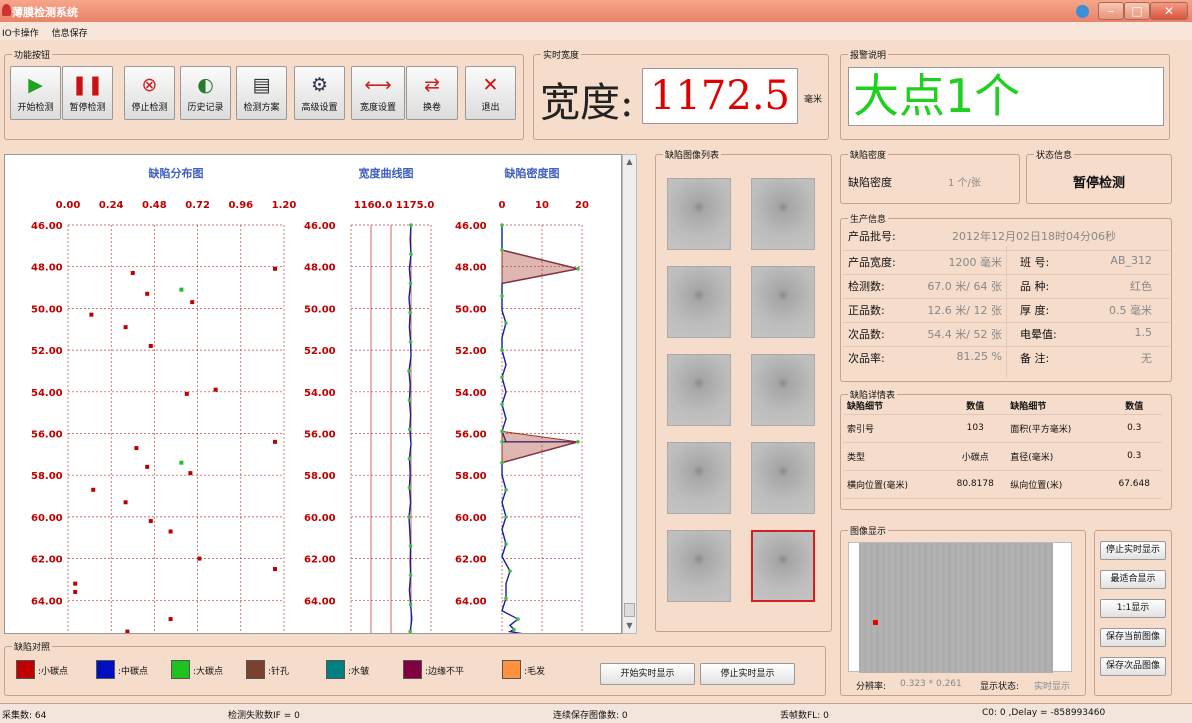 The width and height of the screenshot is (1192, 723). I want to click on image-button-0: 停止实时显示, so click(1133, 550).